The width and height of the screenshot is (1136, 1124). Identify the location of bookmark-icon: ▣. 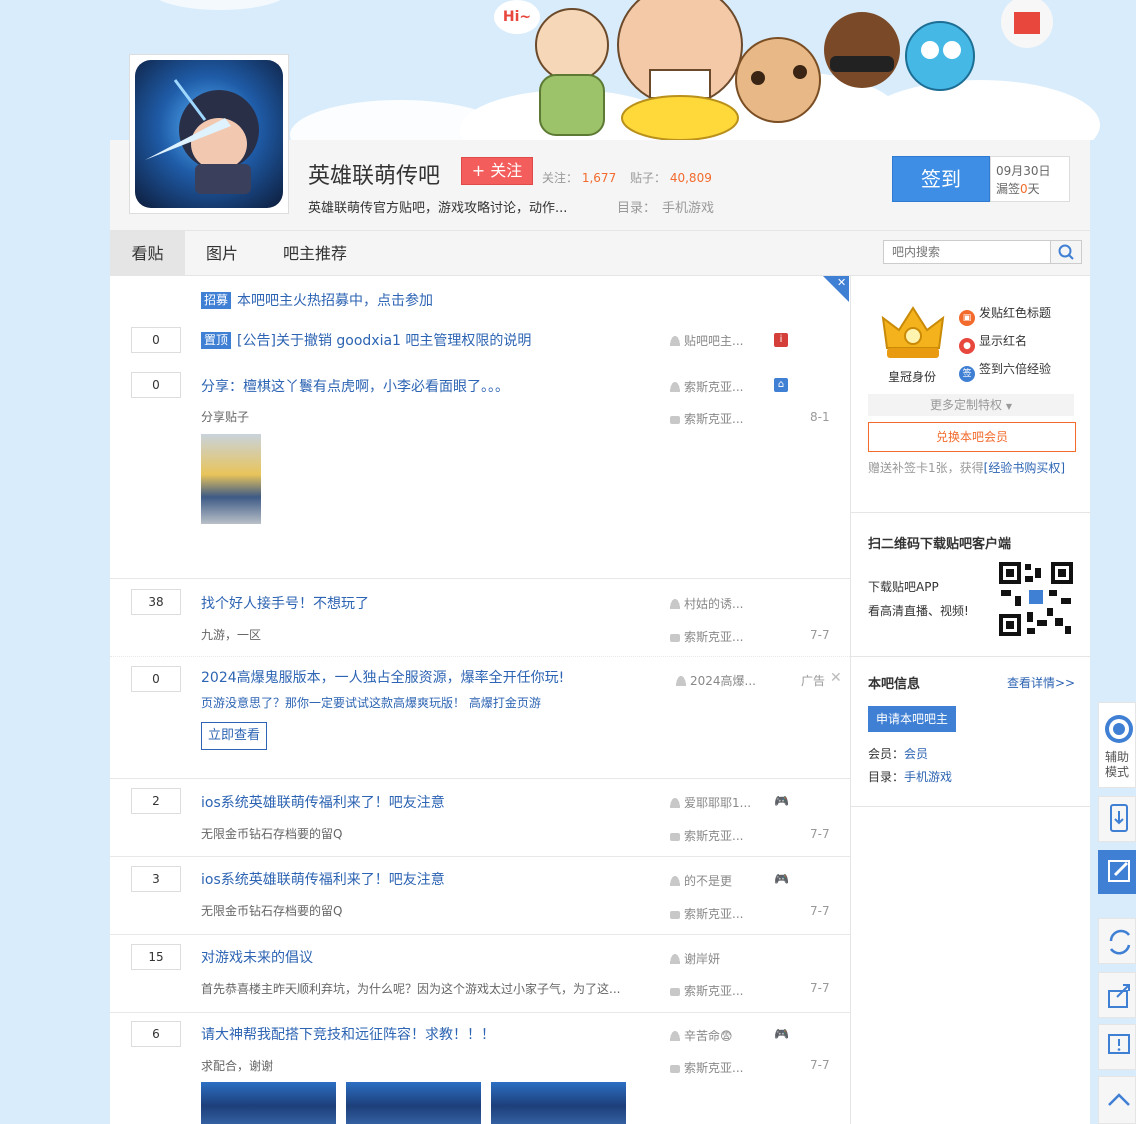
(967, 318).